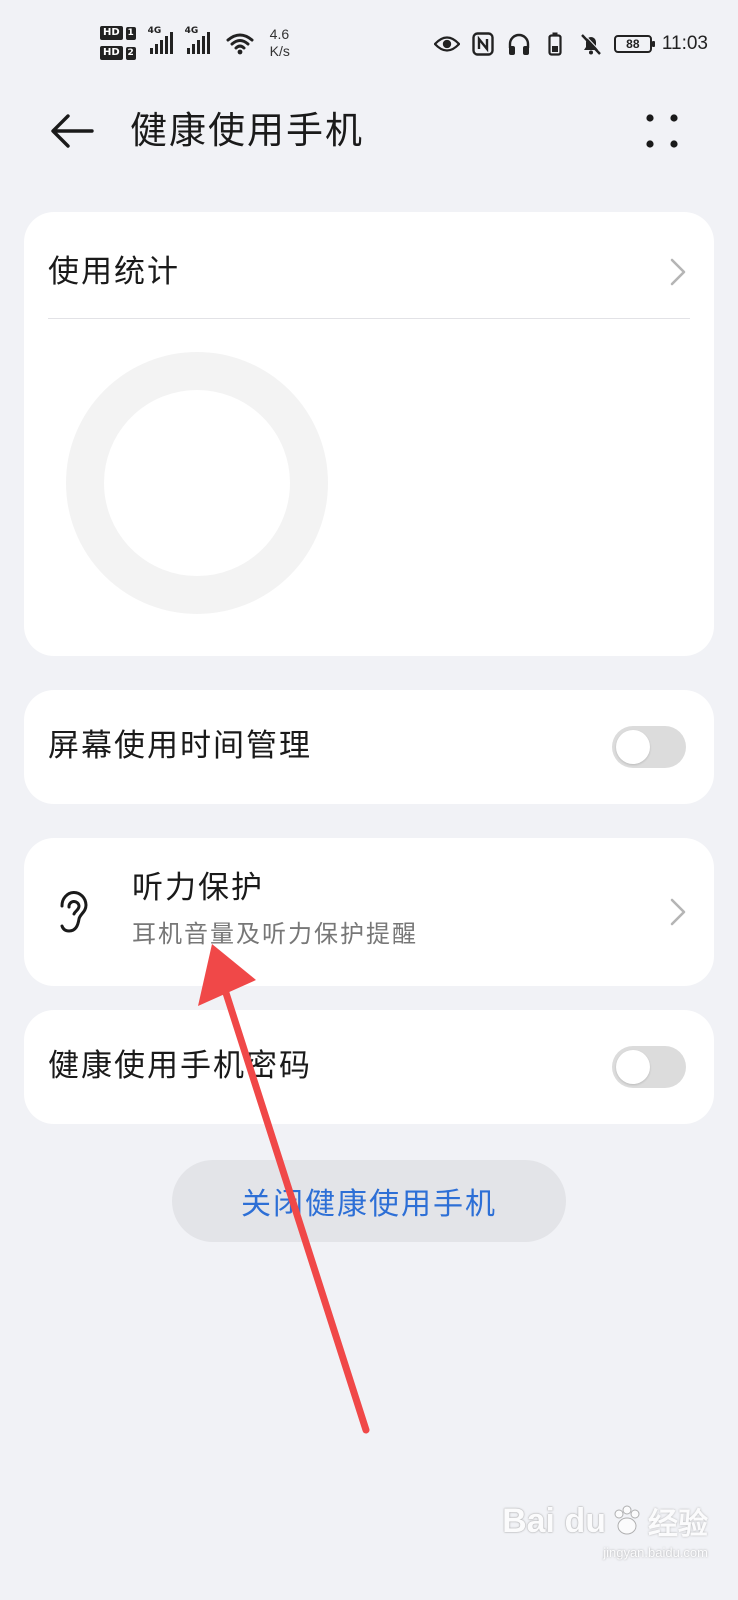  I want to click on hearing-protection-subtitle: 耳机音量及听力保护提醒, so click(275, 934).